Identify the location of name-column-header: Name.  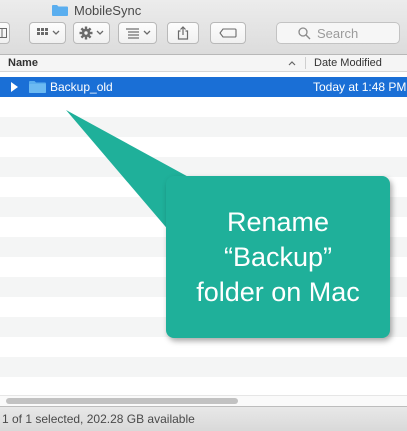
(23, 63).